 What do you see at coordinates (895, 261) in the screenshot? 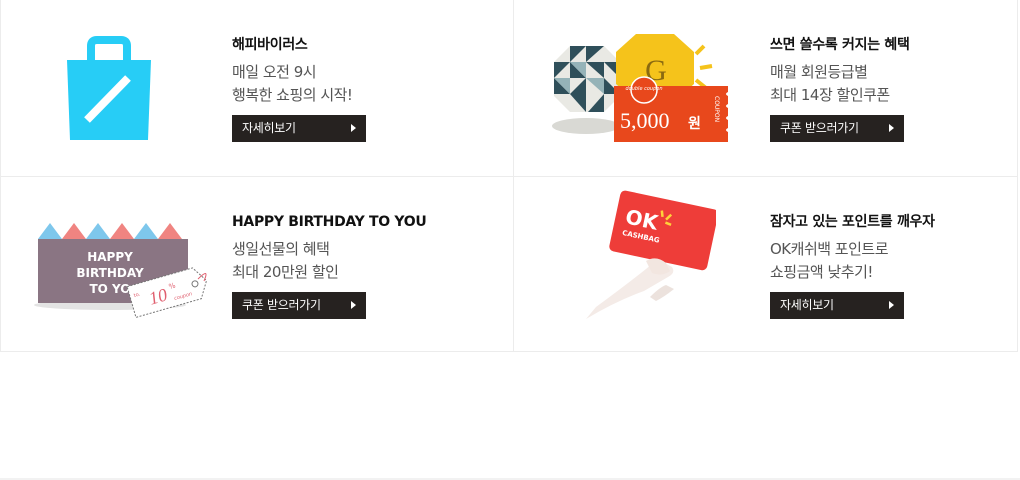
I see `card-description: OK캐쉬백 포인트로 쇼핑금액 낮추기!` at bounding box center [895, 261].